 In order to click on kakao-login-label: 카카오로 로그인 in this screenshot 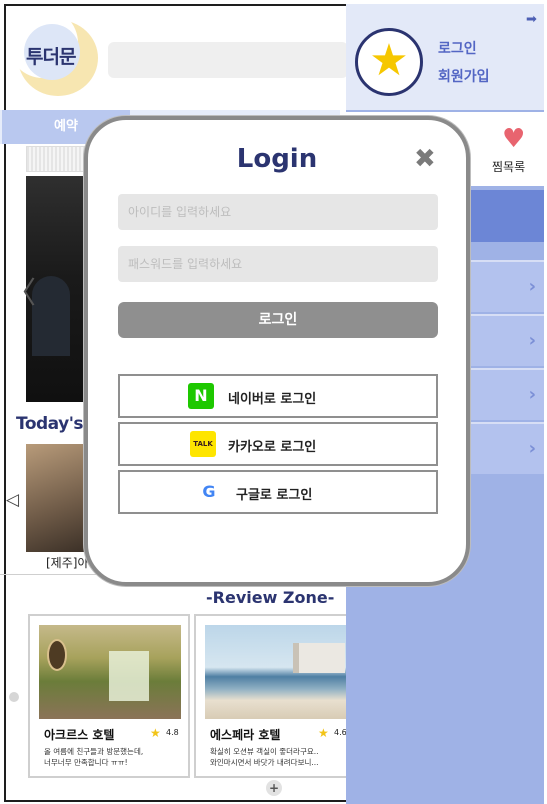, I will do `click(272, 447)`.